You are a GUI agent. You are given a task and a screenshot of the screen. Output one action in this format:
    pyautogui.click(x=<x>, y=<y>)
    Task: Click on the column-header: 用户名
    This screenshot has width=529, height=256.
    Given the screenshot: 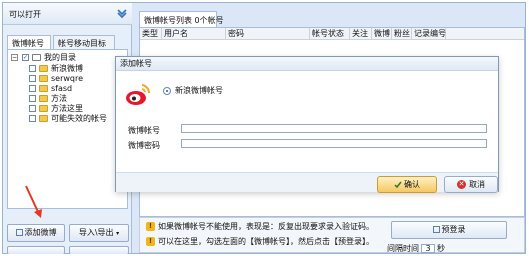 What is the action you would take?
    pyautogui.click(x=194, y=34)
    